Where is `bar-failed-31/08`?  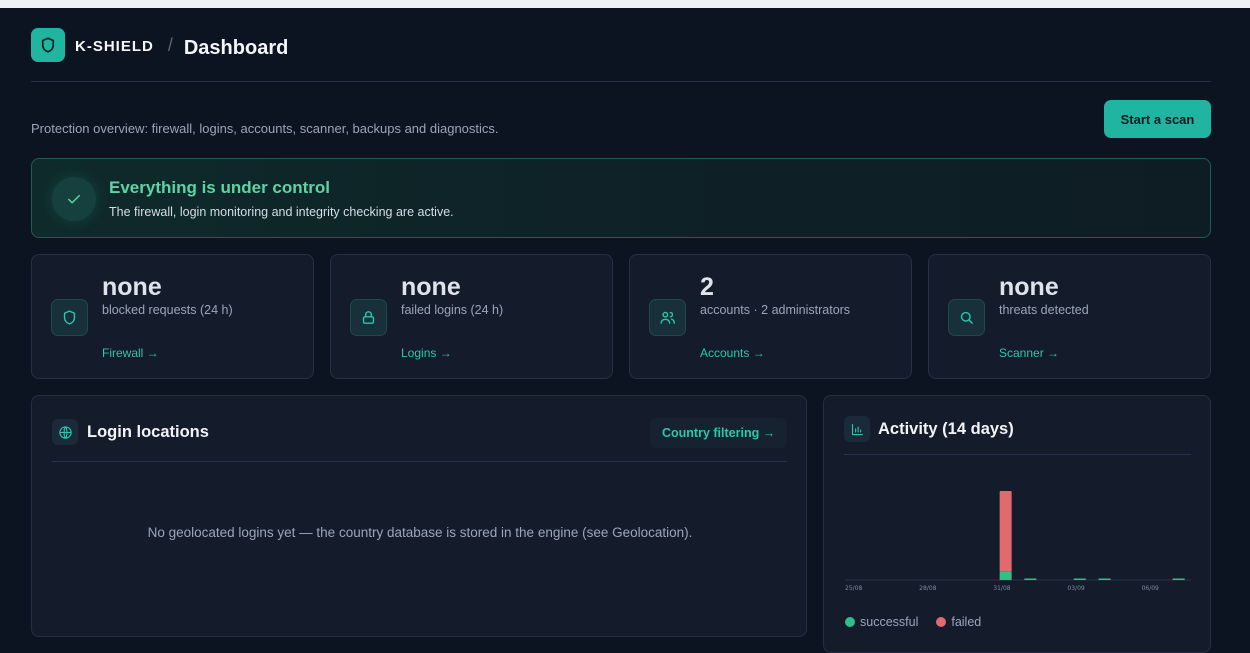 bar-failed-31/08 is located at coordinates (1005, 531).